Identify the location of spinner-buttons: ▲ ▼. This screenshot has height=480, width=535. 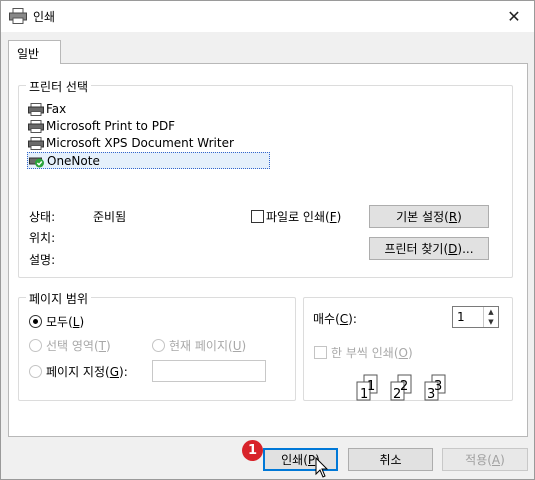
(490, 317).